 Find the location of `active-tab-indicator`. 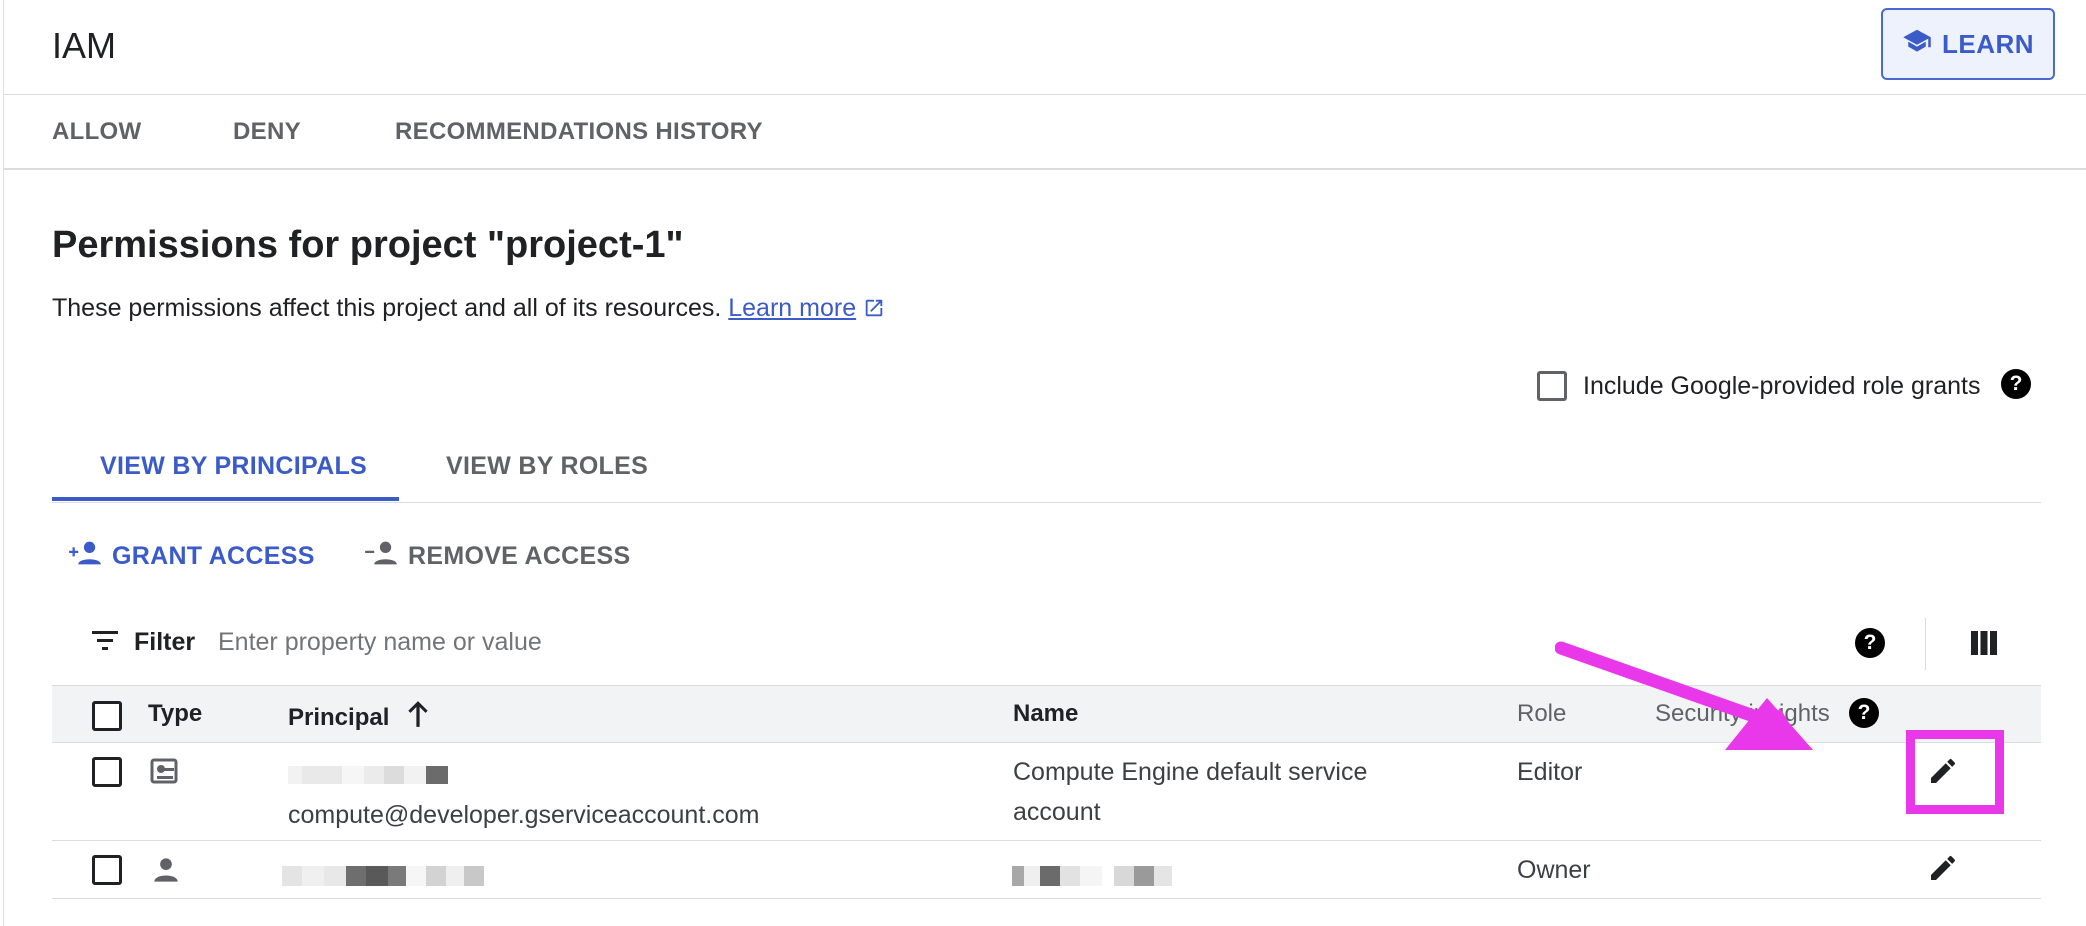

active-tab-indicator is located at coordinates (225, 499).